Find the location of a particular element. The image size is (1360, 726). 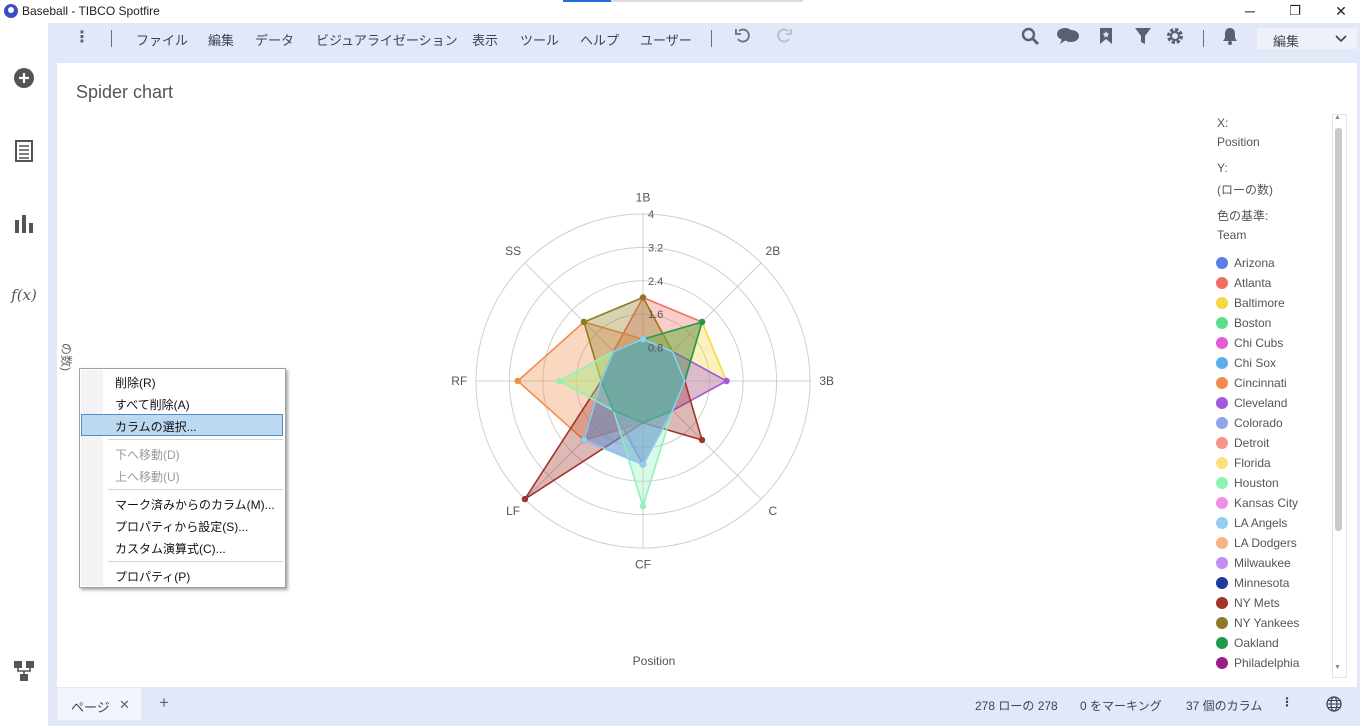

legend-item: Cleveland is located at coordinates (1271, 404).